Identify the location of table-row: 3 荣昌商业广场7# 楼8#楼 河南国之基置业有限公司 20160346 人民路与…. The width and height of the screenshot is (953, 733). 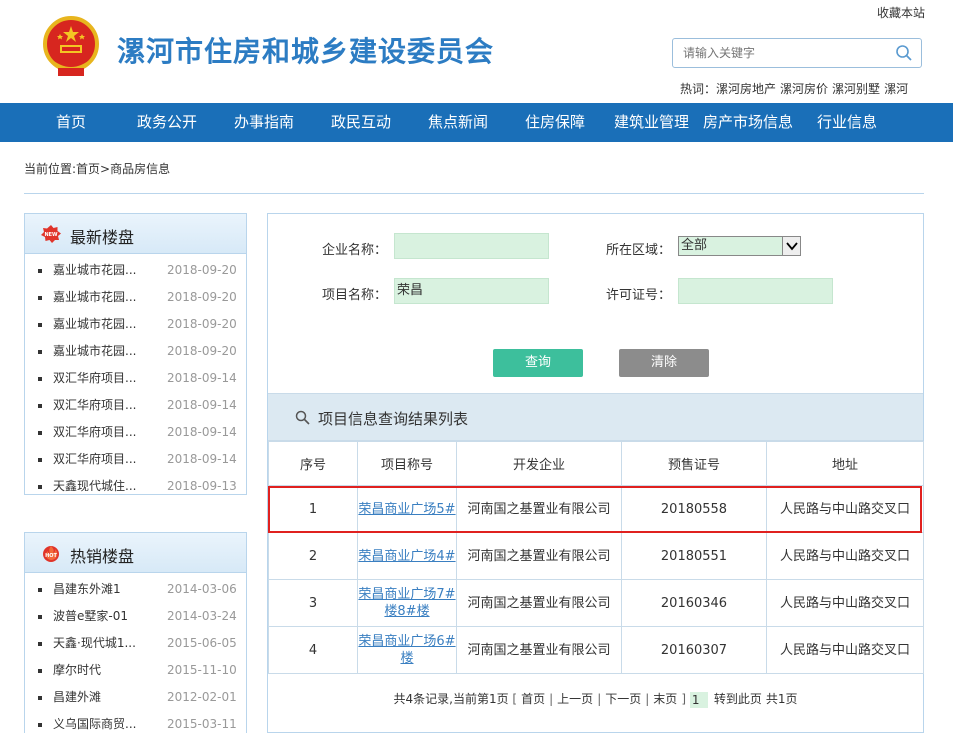
(596, 603).